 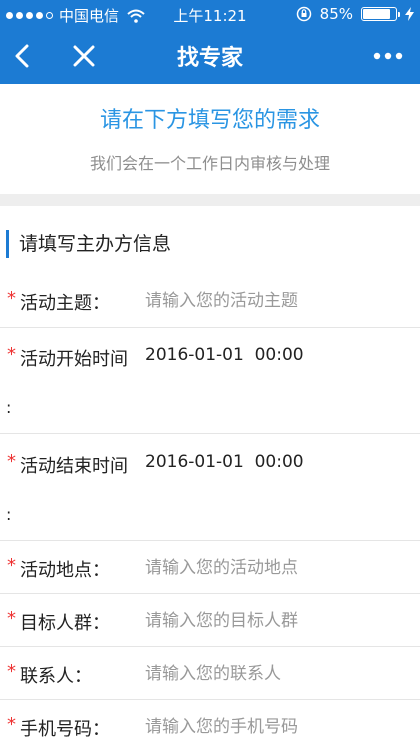 I want to click on field-row-theme: * 活动主题：, so click(x=210, y=300).